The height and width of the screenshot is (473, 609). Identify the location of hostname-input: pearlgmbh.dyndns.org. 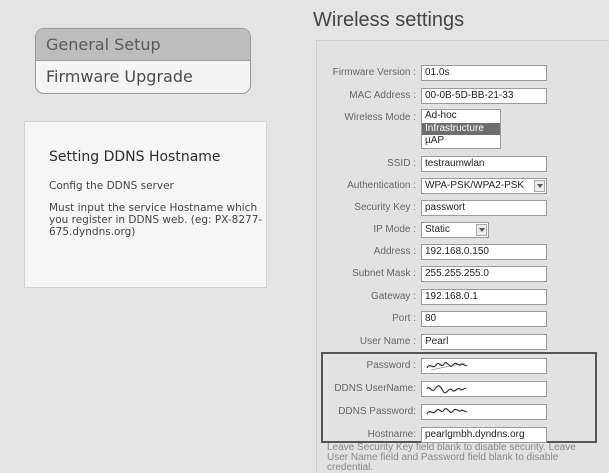
(484, 435).